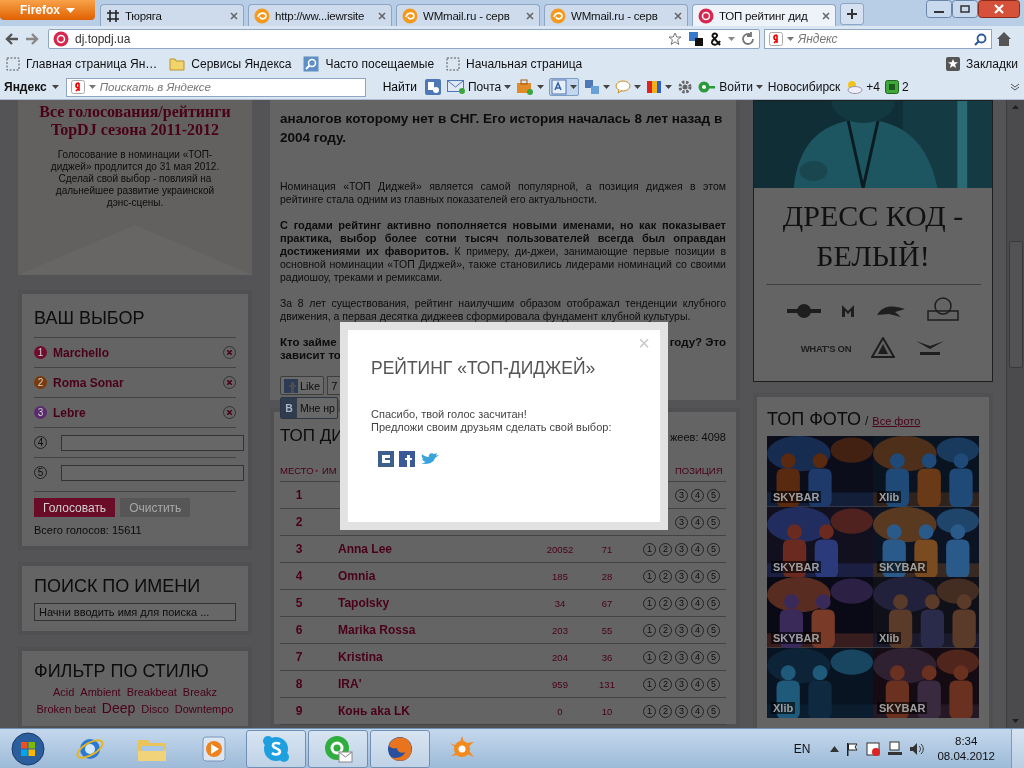  I want to click on scrollbar, so click(1015, 414).